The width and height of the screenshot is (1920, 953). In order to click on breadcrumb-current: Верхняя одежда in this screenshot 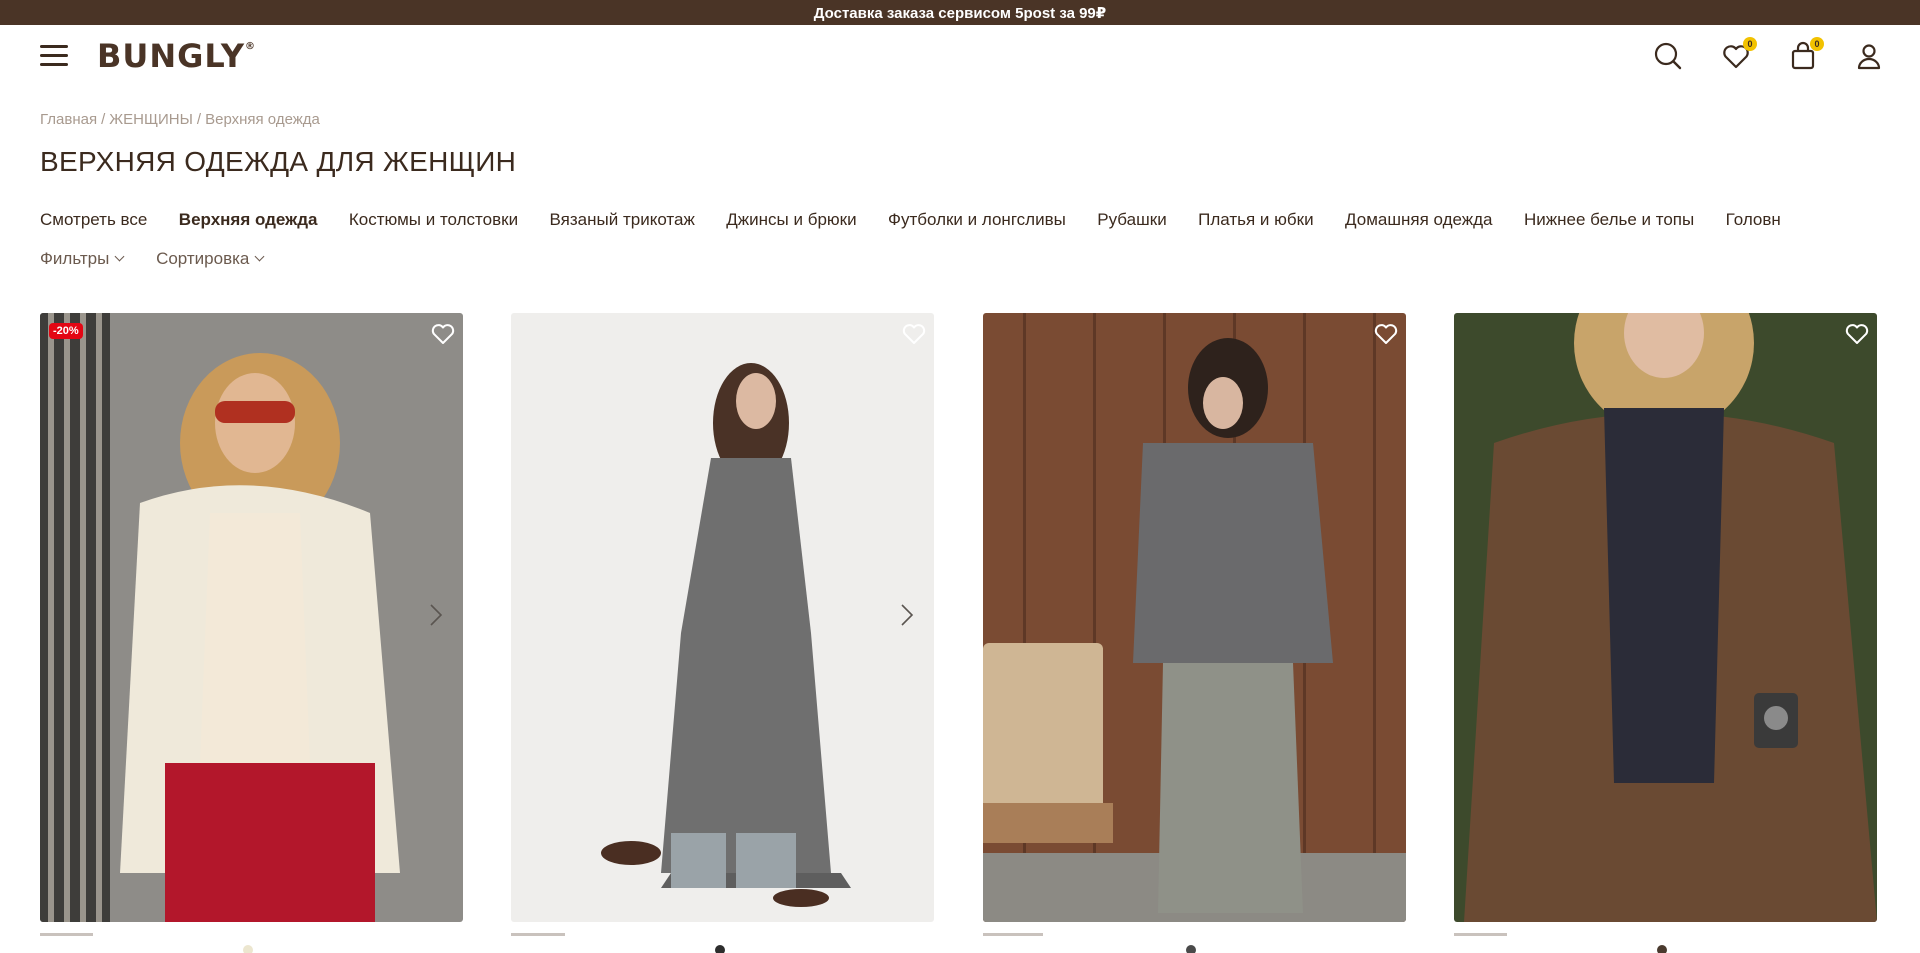, I will do `click(262, 119)`.